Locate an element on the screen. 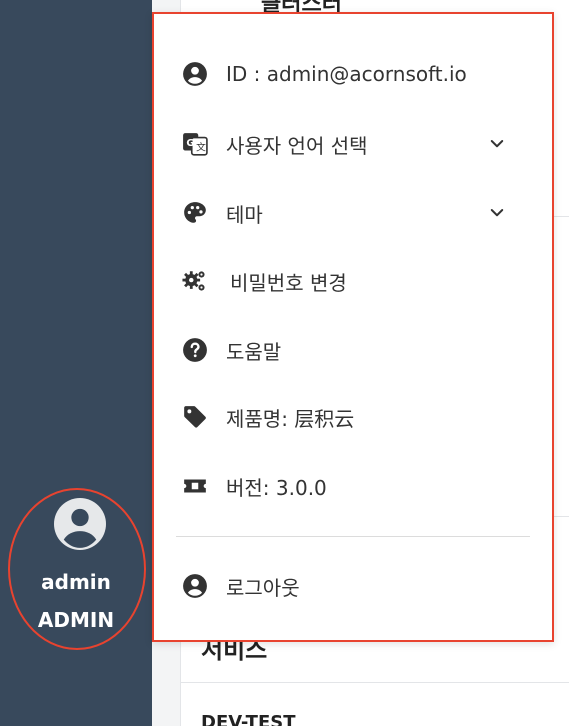  logout-label: 로그아웃 is located at coordinates (263, 587).